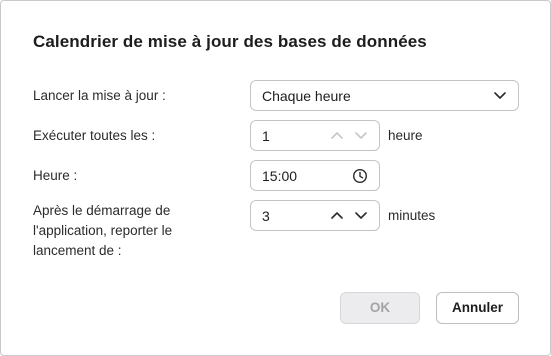 This screenshot has height=356, width=551. I want to click on delay-label-line1: Après le démarrage de, so click(102, 210).